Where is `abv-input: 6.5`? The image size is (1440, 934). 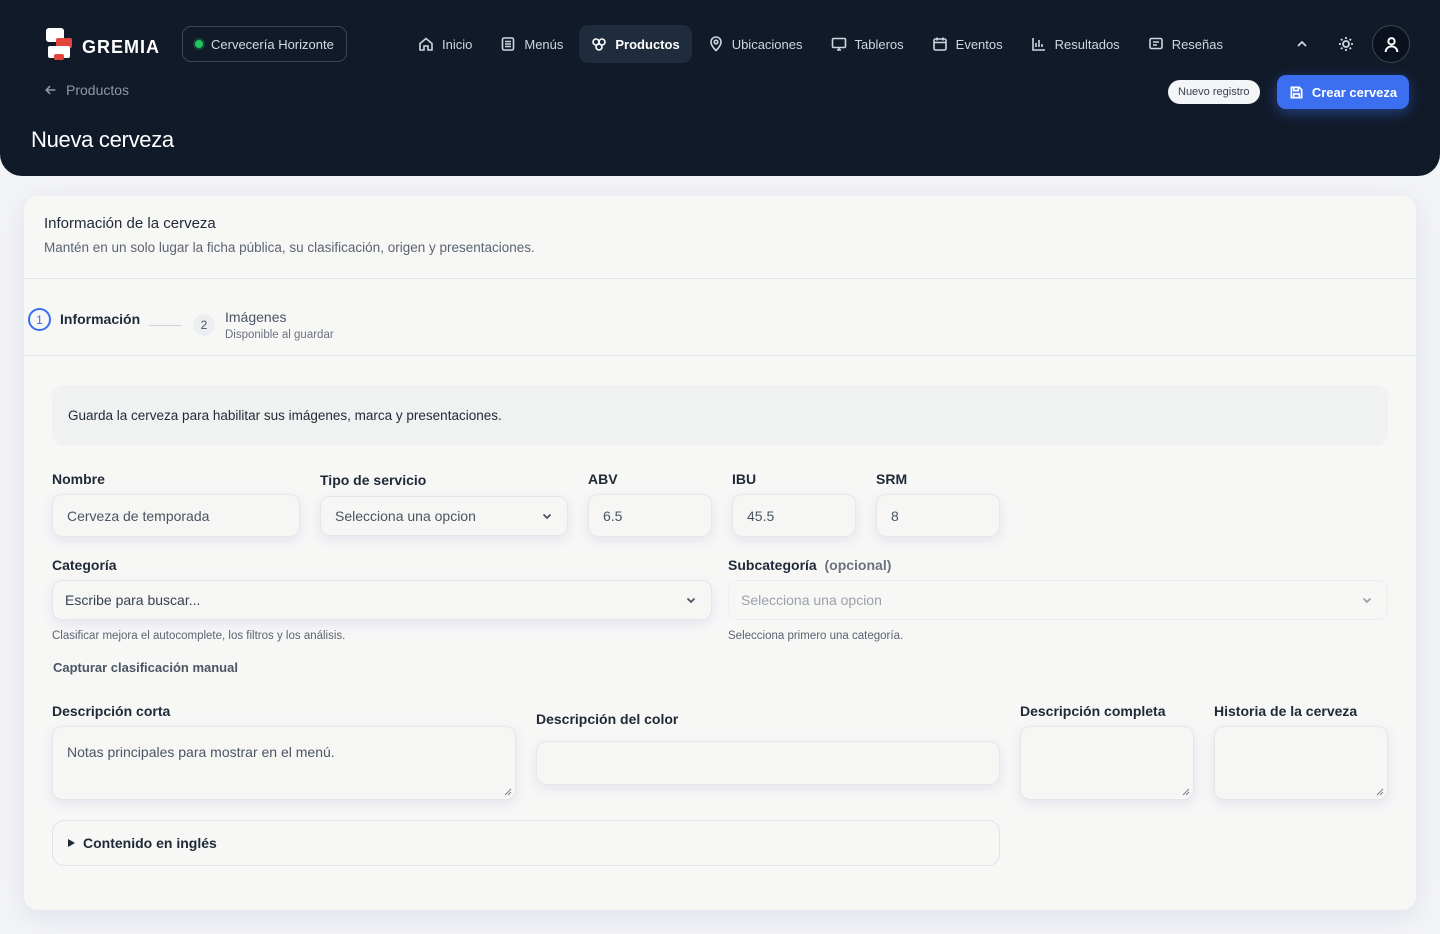
abv-input: 6.5 is located at coordinates (650, 515).